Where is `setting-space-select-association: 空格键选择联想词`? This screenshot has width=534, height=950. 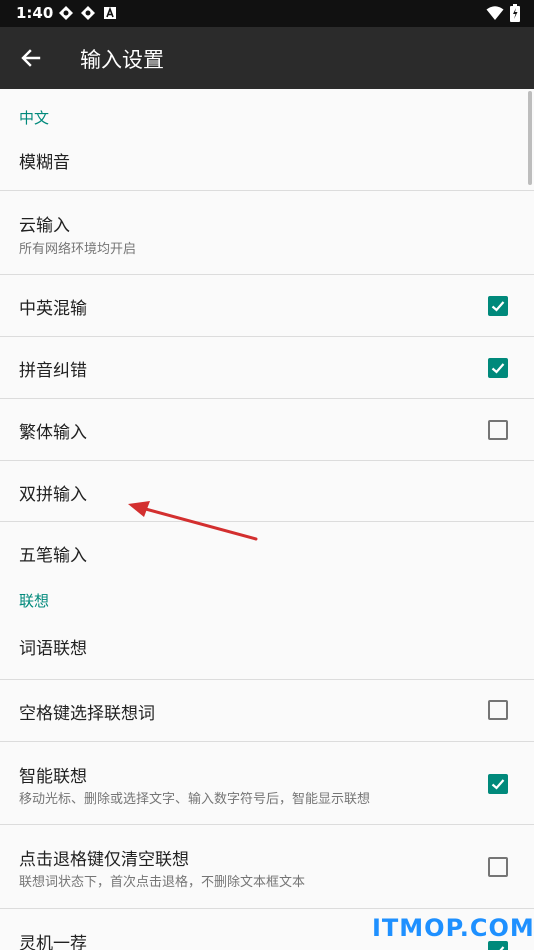
setting-space-select-association: 空格键选择联想词 is located at coordinates (267, 711).